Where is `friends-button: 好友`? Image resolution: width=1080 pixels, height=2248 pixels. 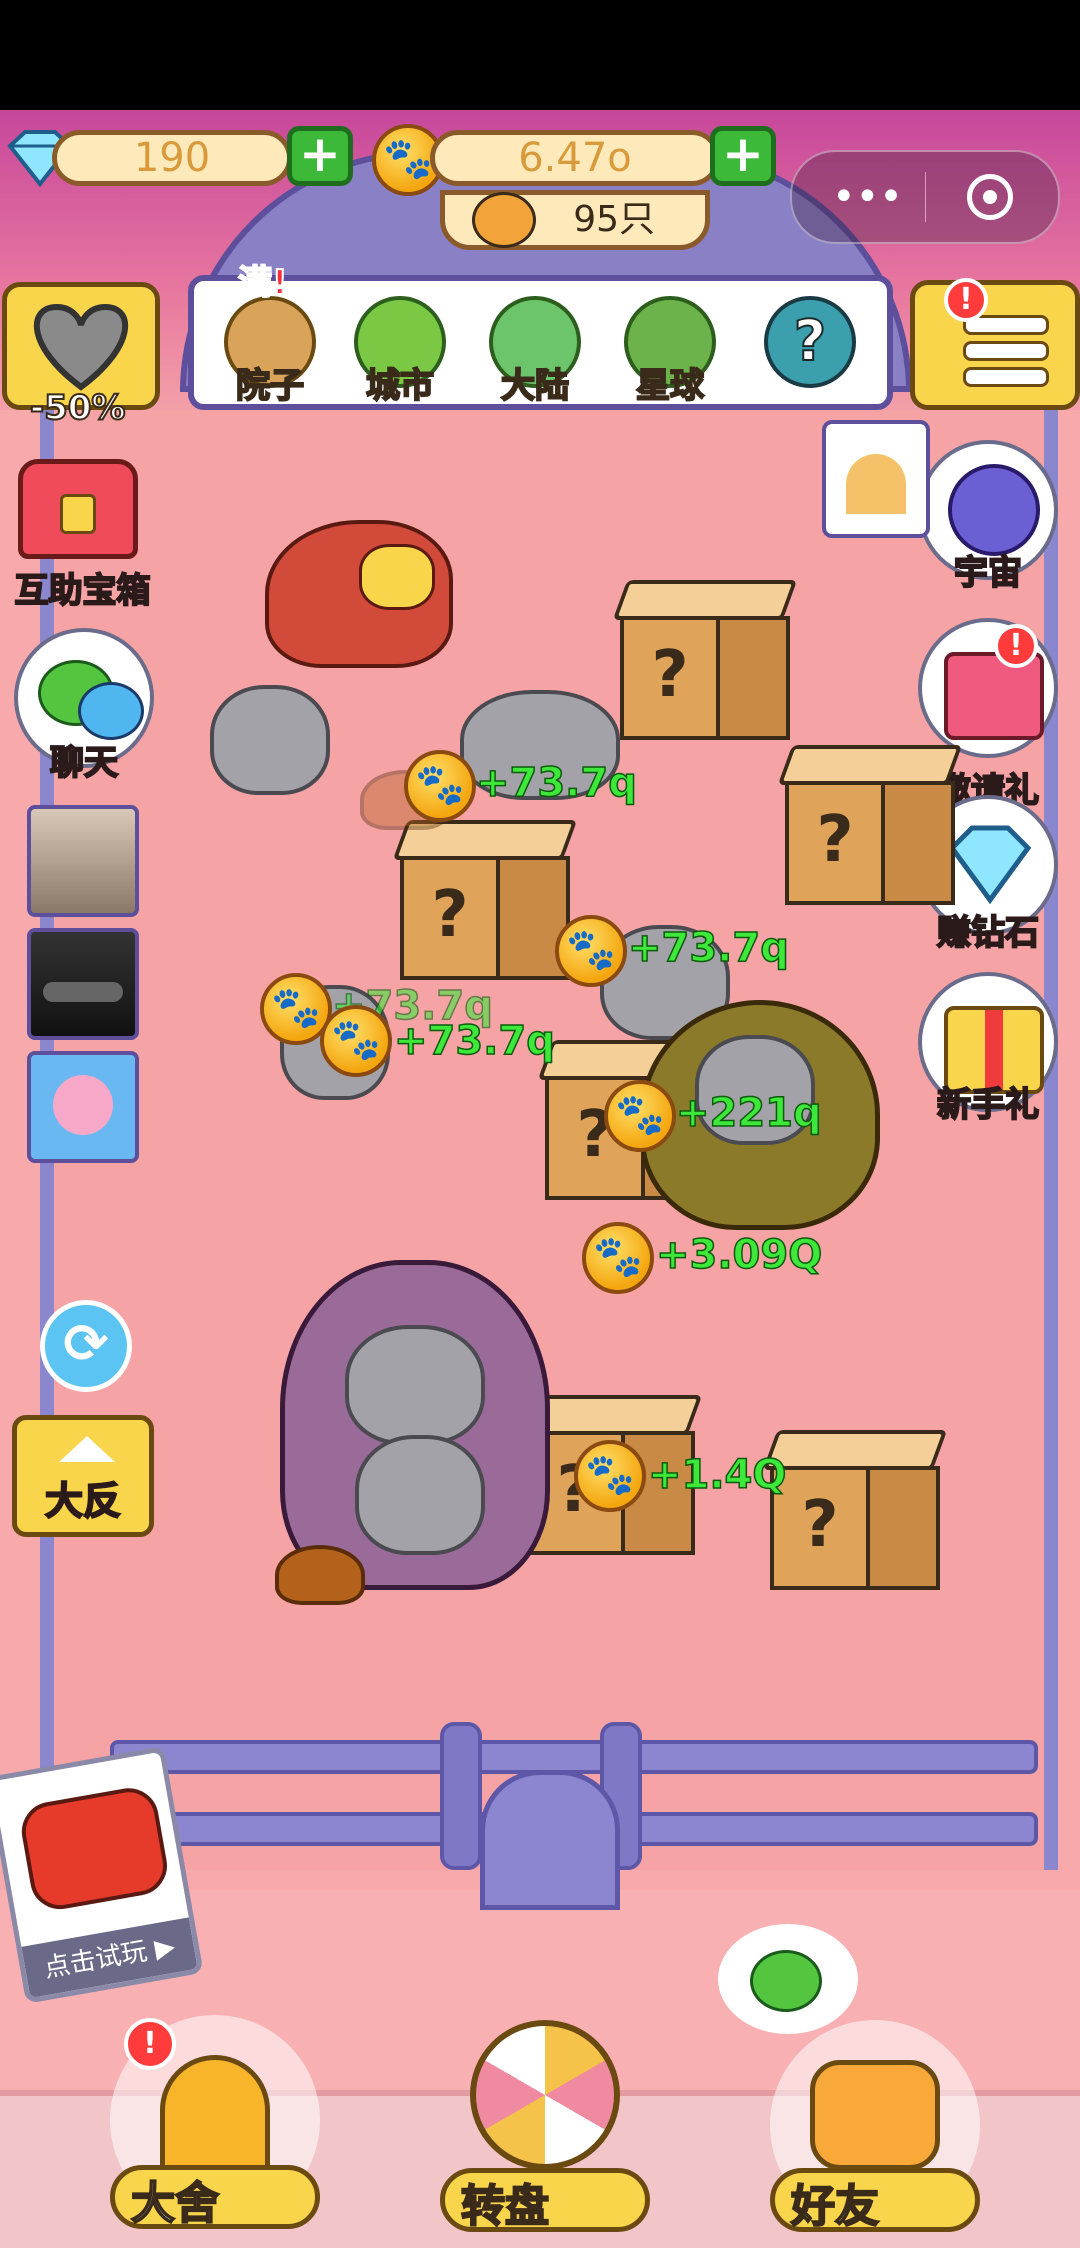 friends-button: 好友 is located at coordinates (875, 2134).